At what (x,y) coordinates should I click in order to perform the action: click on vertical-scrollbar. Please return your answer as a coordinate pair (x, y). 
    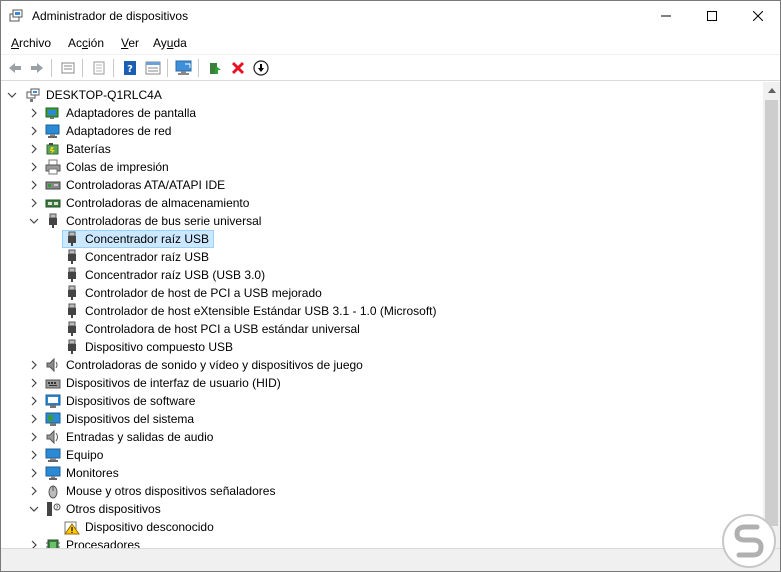
    Looking at the image, I should click on (771, 315).